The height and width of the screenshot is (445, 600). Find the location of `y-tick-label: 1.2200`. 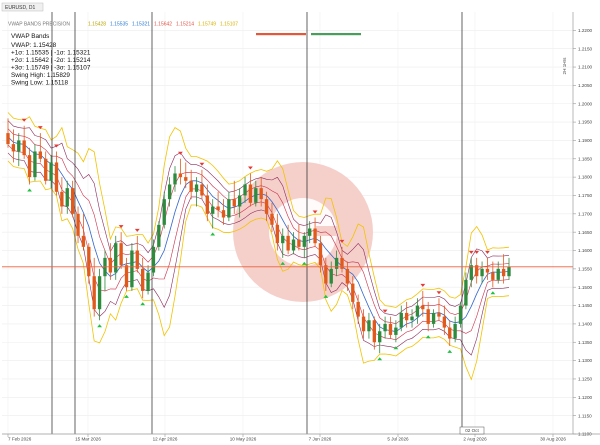

y-tick-label: 1.2200 is located at coordinates (585, 30).